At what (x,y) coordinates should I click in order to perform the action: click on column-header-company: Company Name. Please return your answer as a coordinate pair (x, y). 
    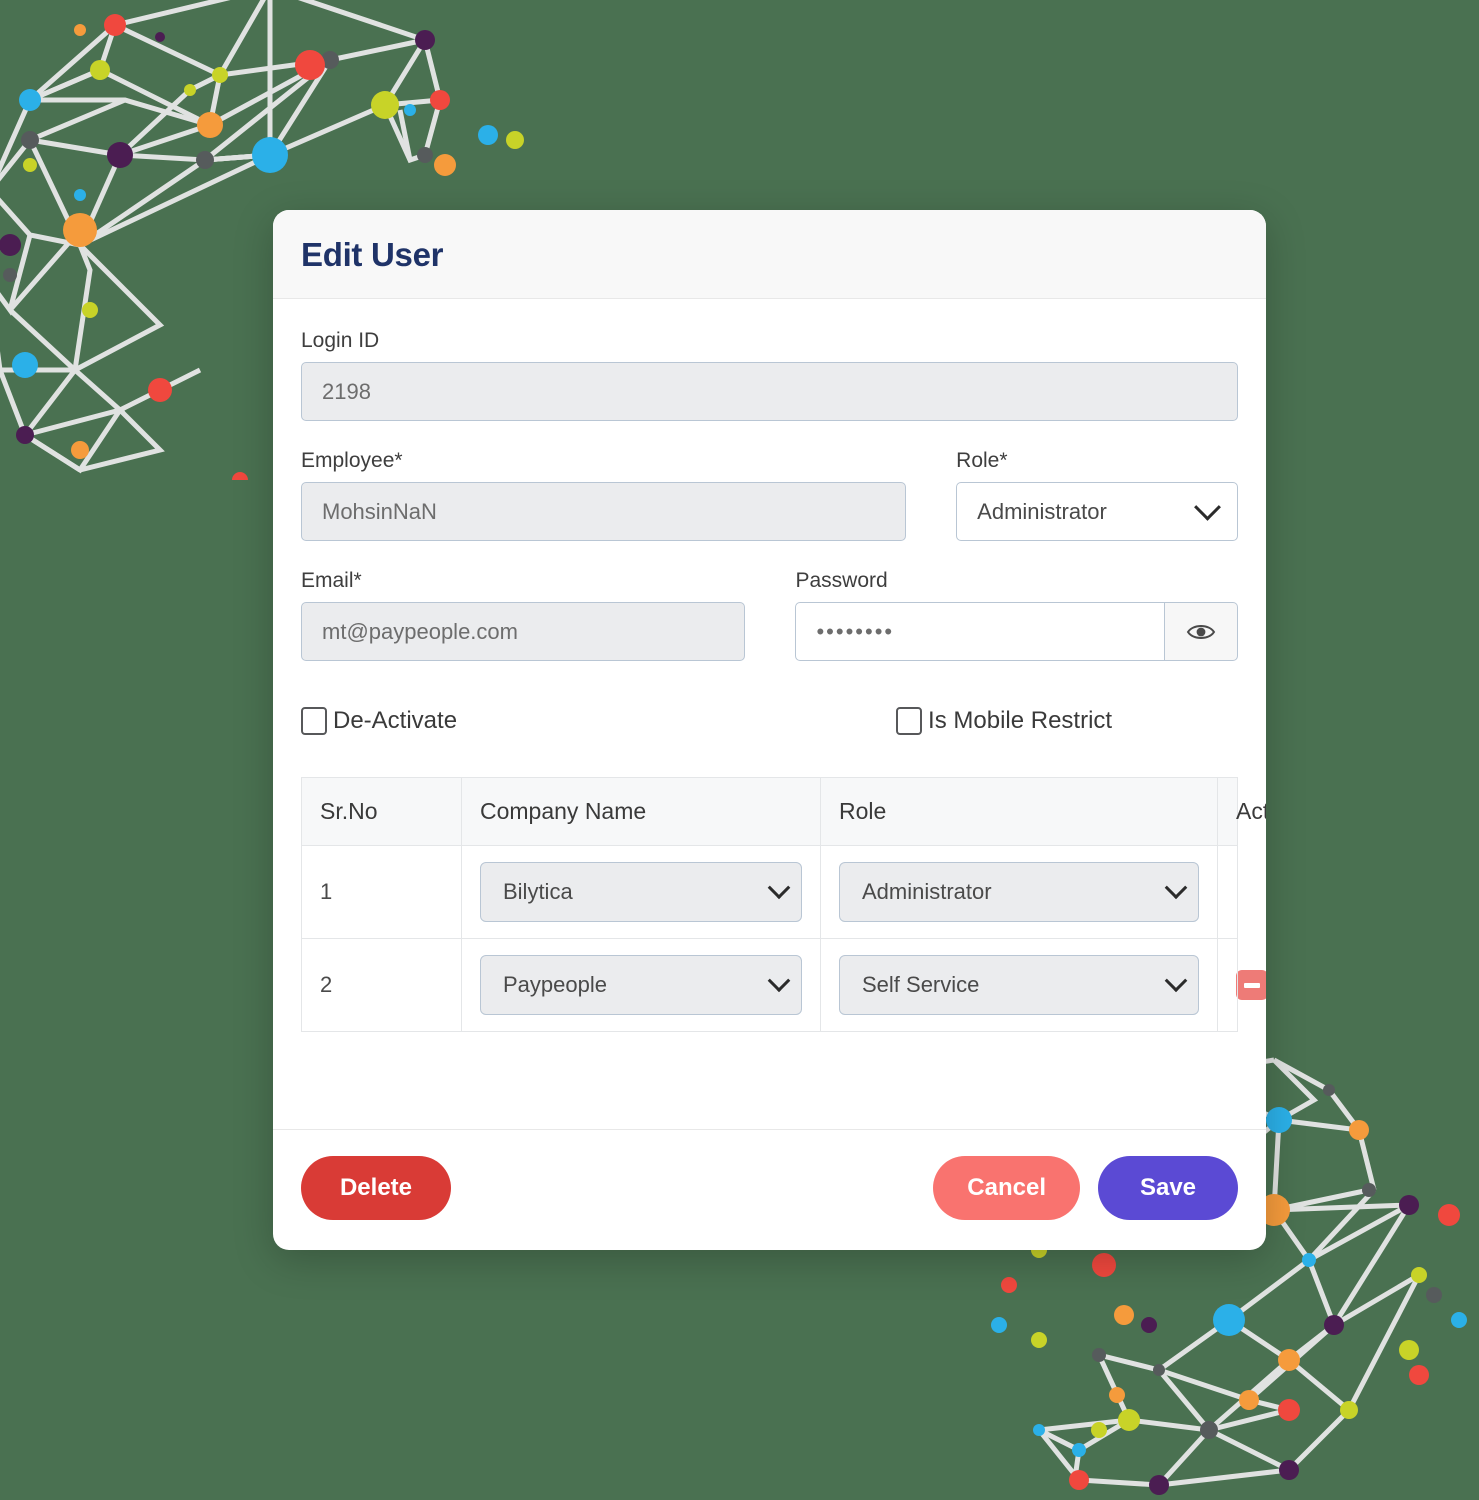
    Looking at the image, I should click on (641, 811).